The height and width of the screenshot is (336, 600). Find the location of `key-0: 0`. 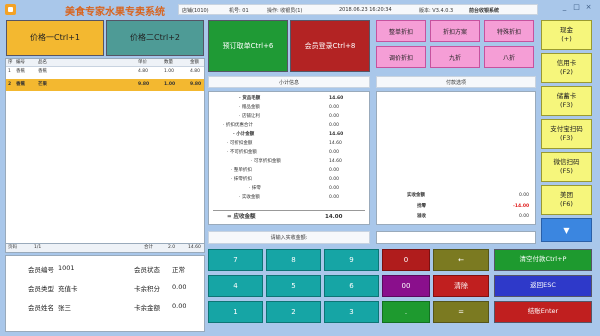

key-0: 0 is located at coordinates (406, 260).